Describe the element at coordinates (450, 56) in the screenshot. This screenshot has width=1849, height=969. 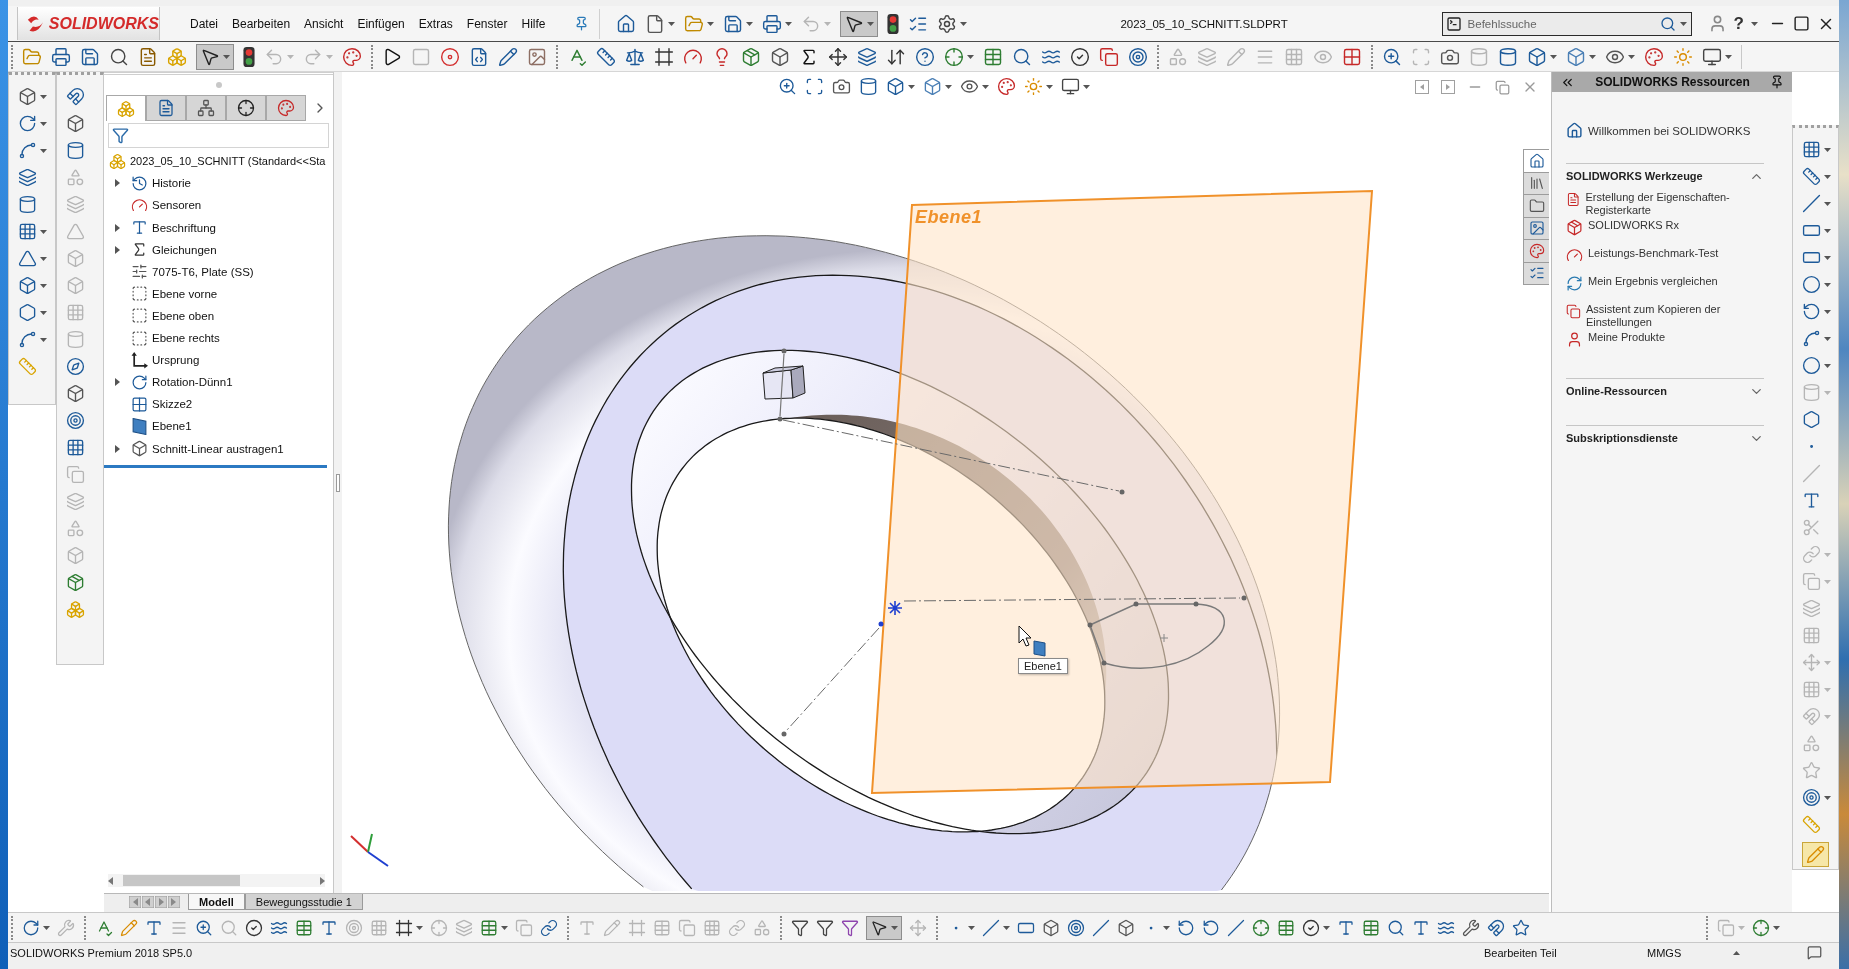
I see `disc-icon` at that location.